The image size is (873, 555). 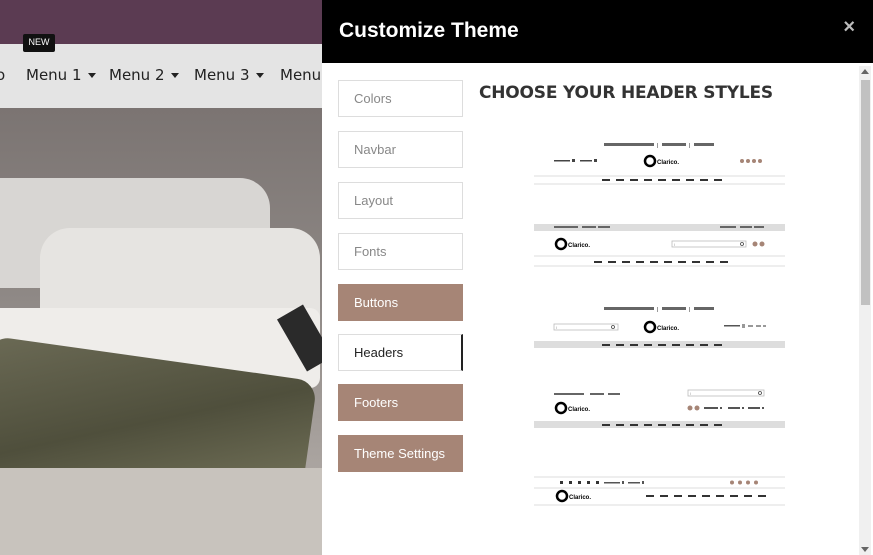 I want to click on menu-buttons-button: Buttons, so click(x=400, y=302).